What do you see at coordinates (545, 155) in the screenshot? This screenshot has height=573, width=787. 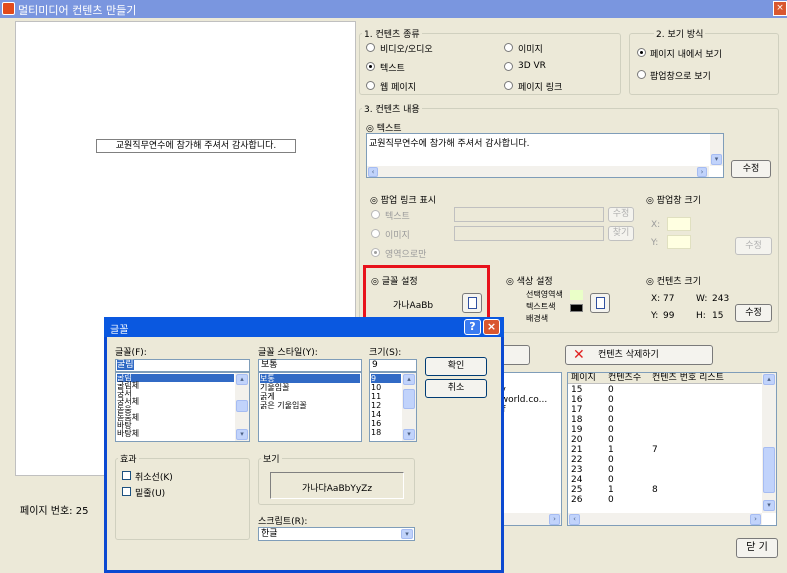 I see `content-text-area: 교원직무연수에 참가해 주셔서 감사합니다. ‹ › ▾` at bounding box center [545, 155].